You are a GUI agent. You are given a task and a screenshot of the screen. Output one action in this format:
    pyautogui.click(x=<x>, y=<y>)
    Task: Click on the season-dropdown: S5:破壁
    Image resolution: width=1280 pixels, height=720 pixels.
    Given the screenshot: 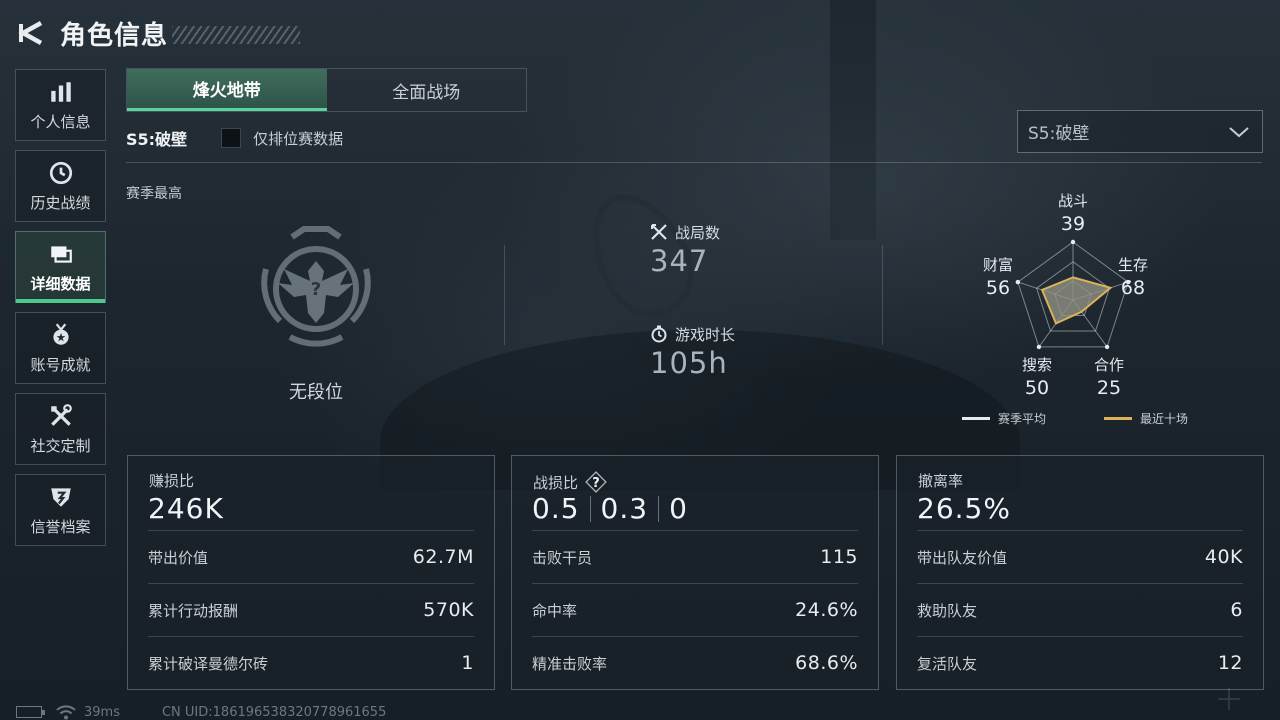 What is the action you would take?
    pyautogui.click(x=1140, y=131)
    